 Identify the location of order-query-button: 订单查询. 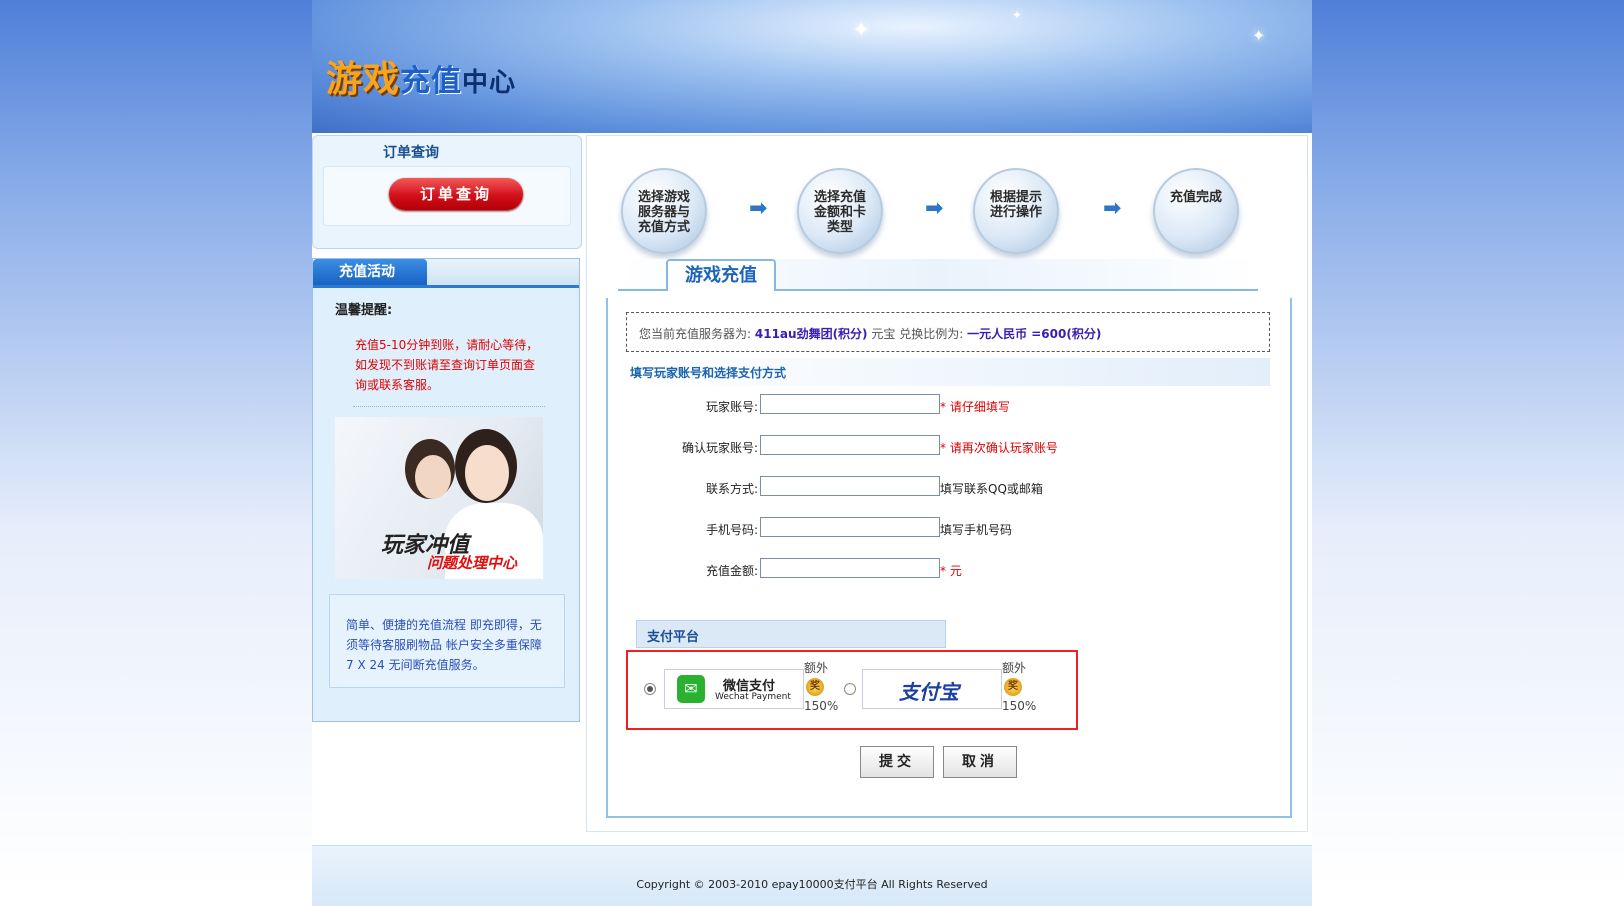
(456, 194).